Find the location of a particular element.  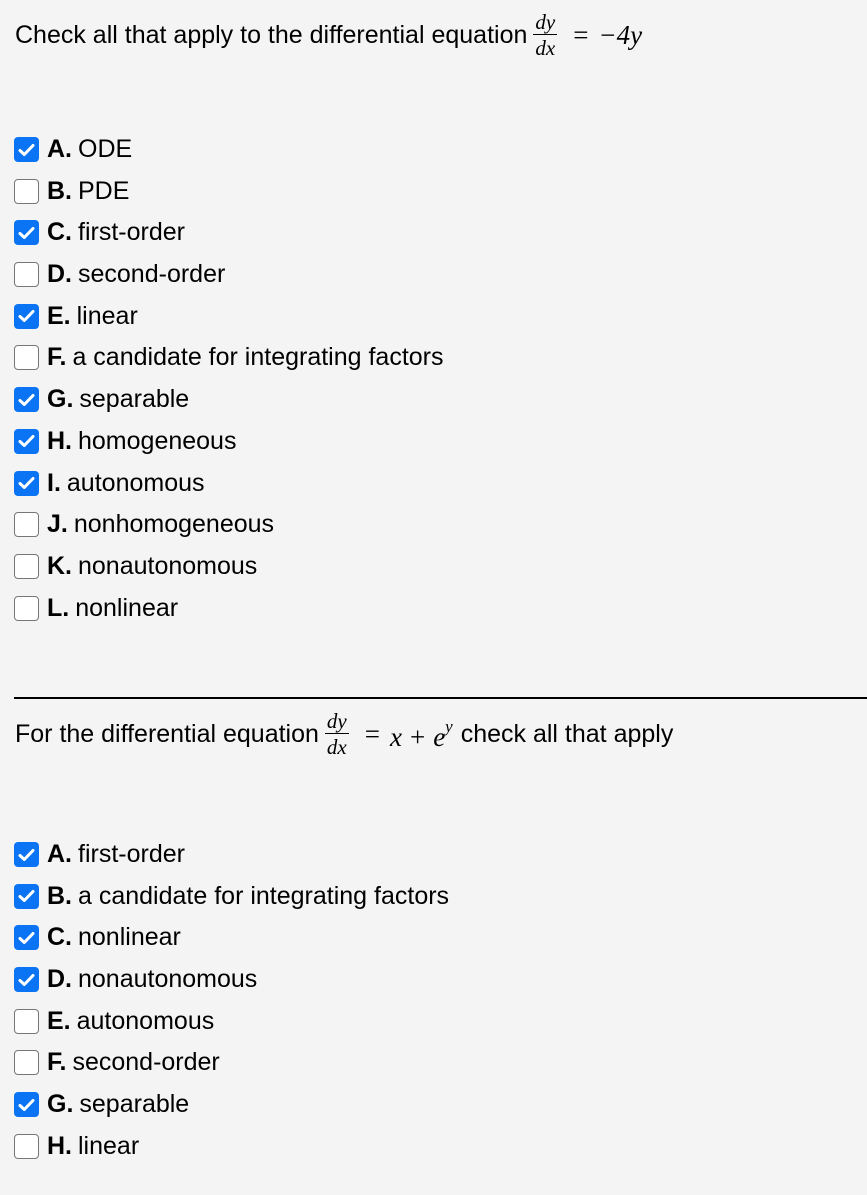

checkbox-option: C. first-order is located at coordinates (229, 239).